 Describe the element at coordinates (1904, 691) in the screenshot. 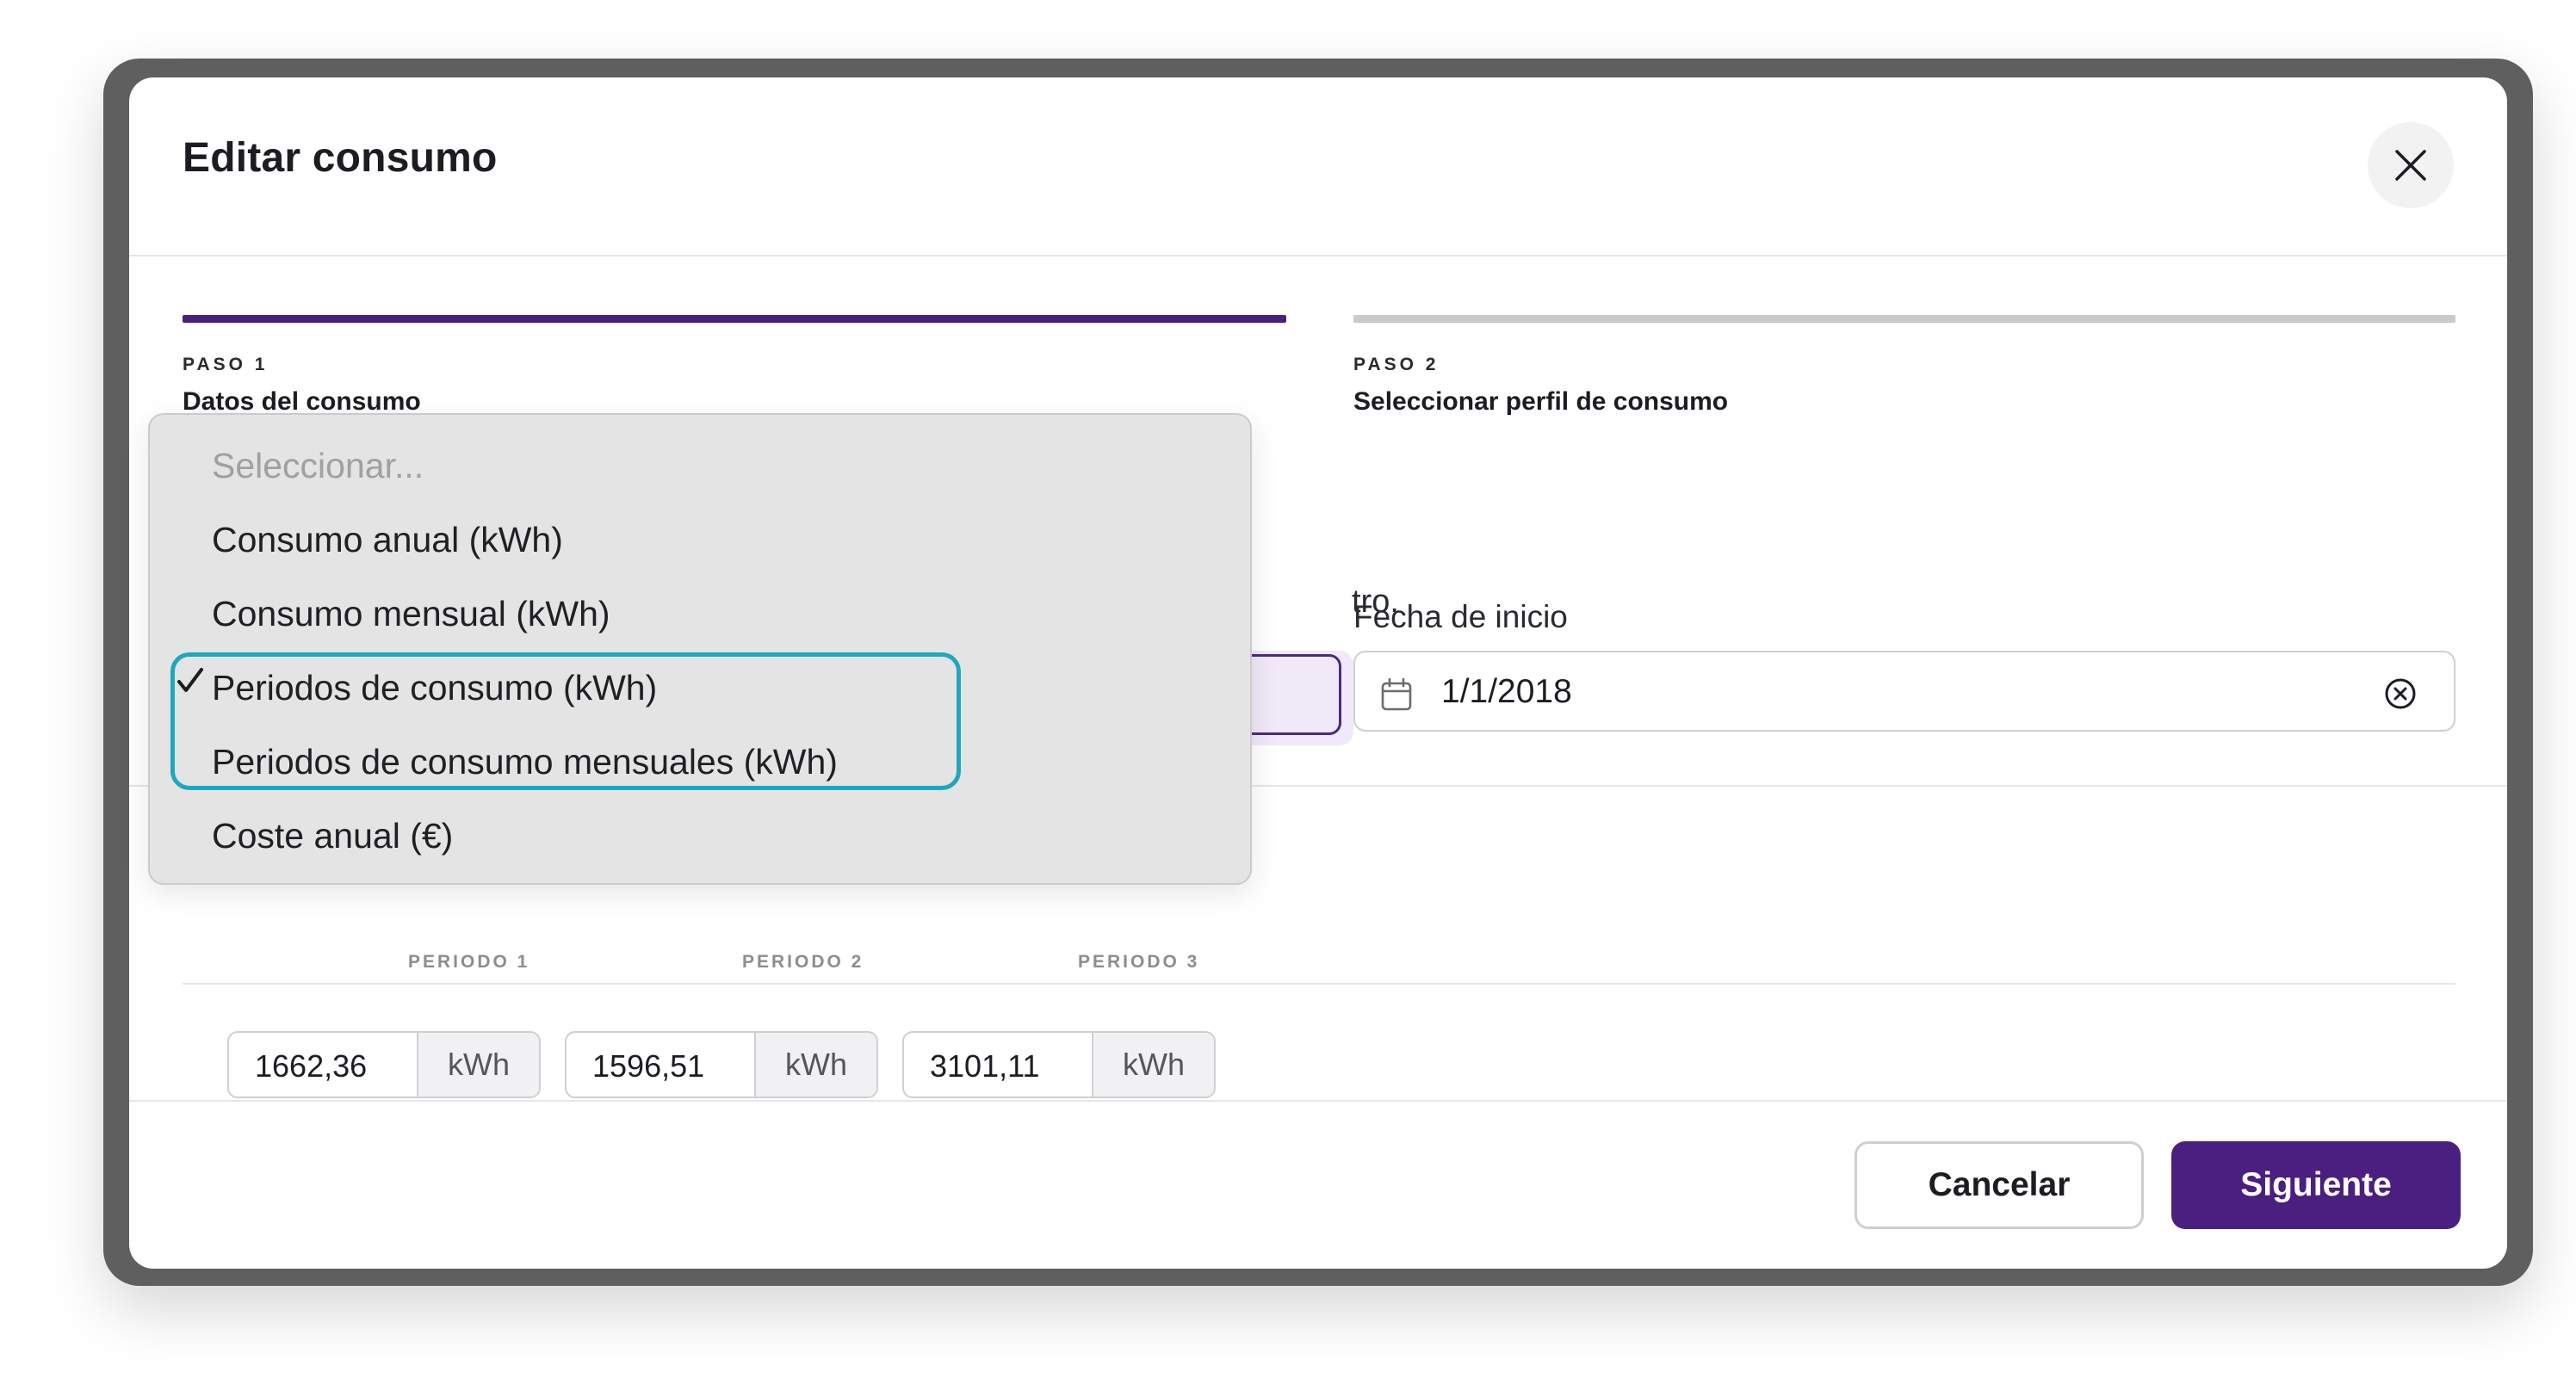

I see `start-date-input: 1/1/2018` at that location.